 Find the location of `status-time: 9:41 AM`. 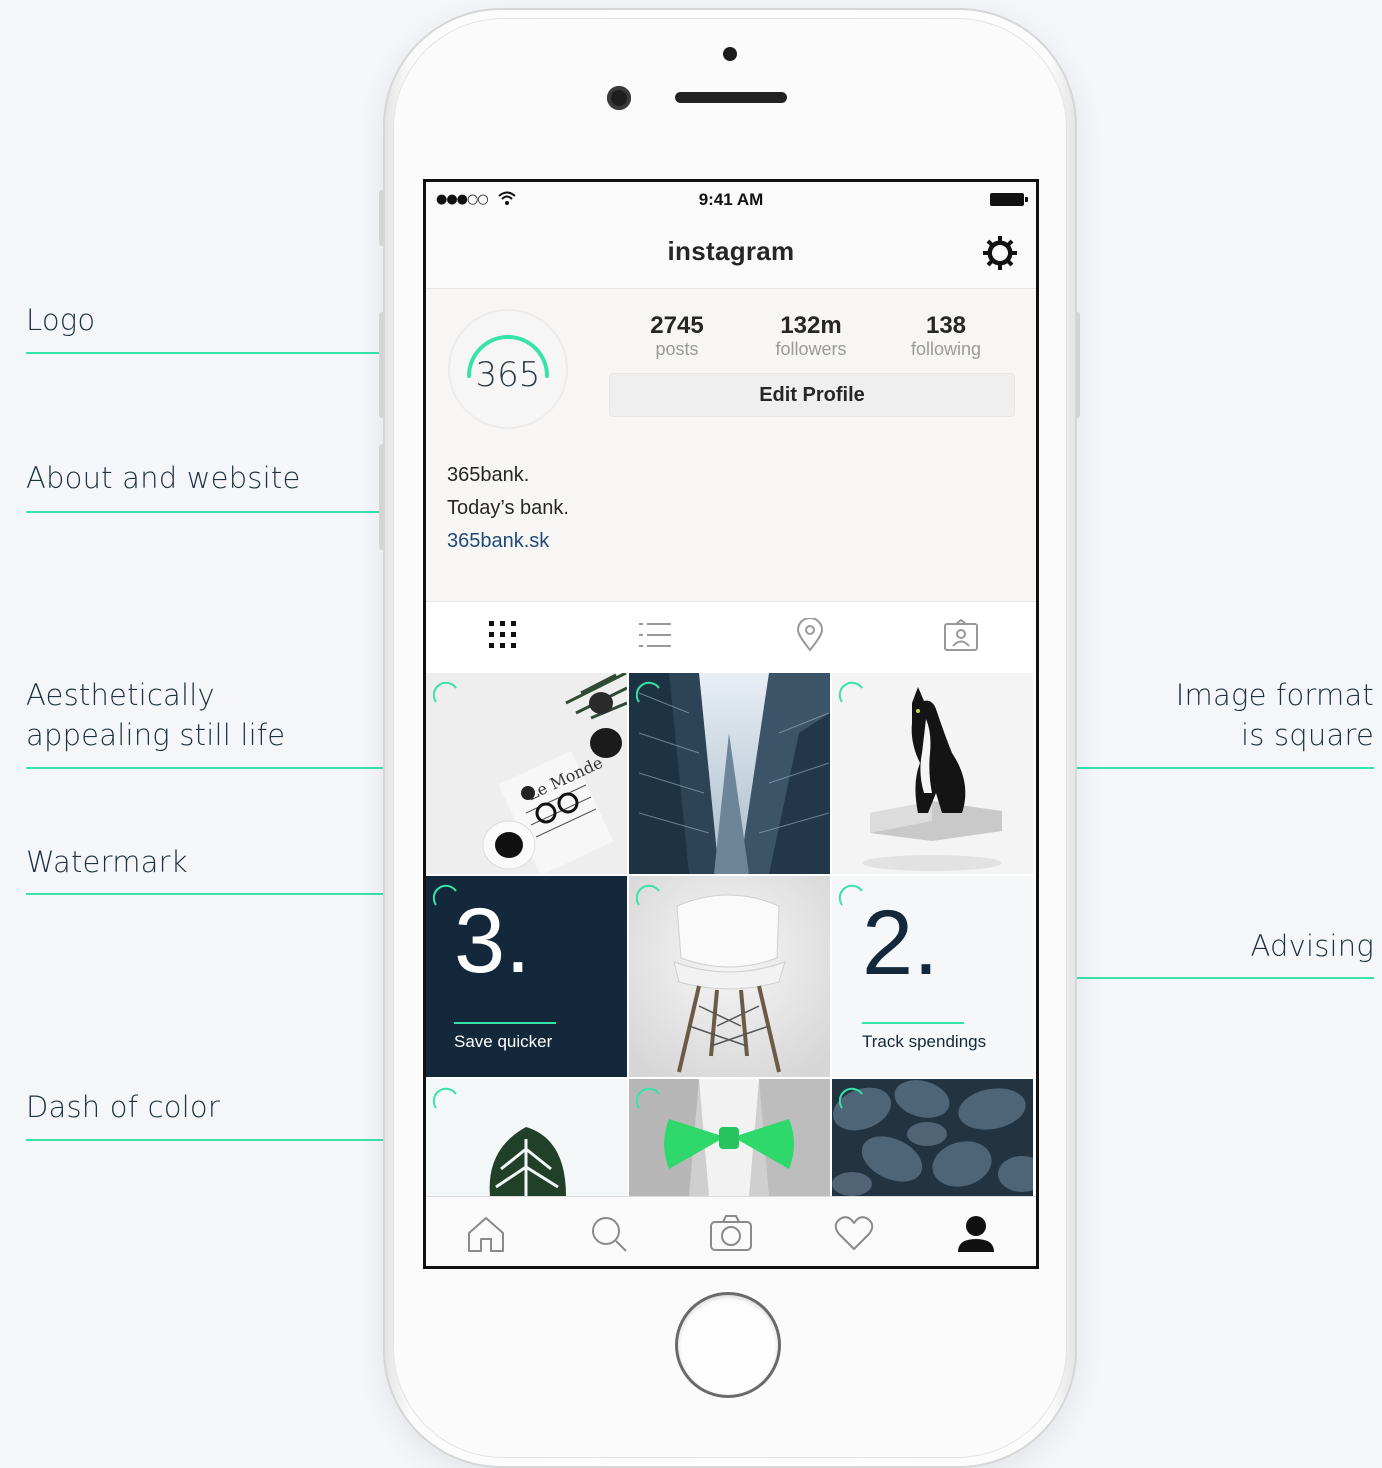

status-time: 9:41 AM is located at coordinates (731, 199).